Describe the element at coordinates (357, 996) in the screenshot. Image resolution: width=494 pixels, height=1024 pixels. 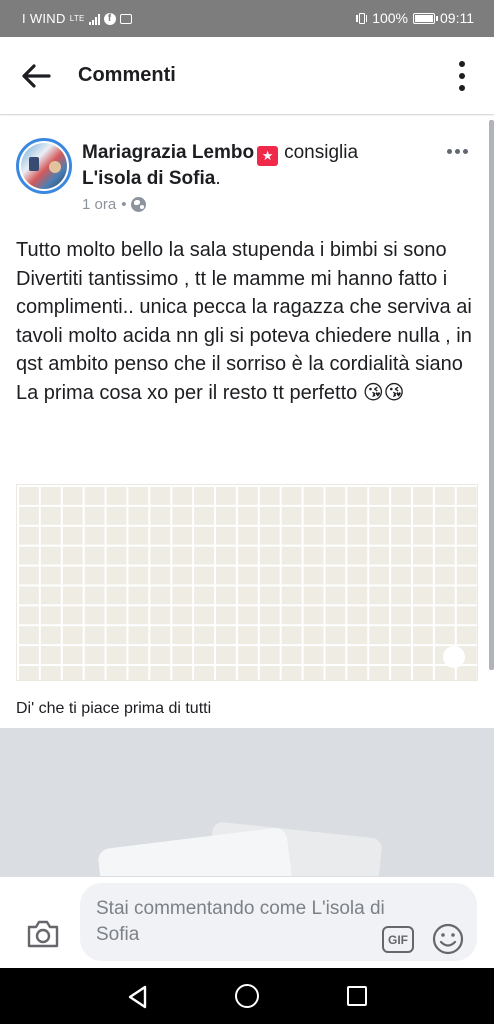
I see `nav-recent-apps-icon` at that location.